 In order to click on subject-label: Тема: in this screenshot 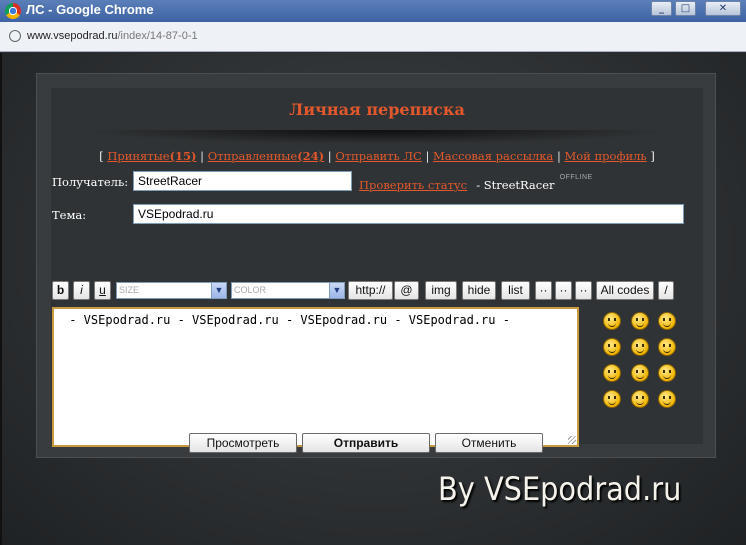, I will do `click(69, 215)`.